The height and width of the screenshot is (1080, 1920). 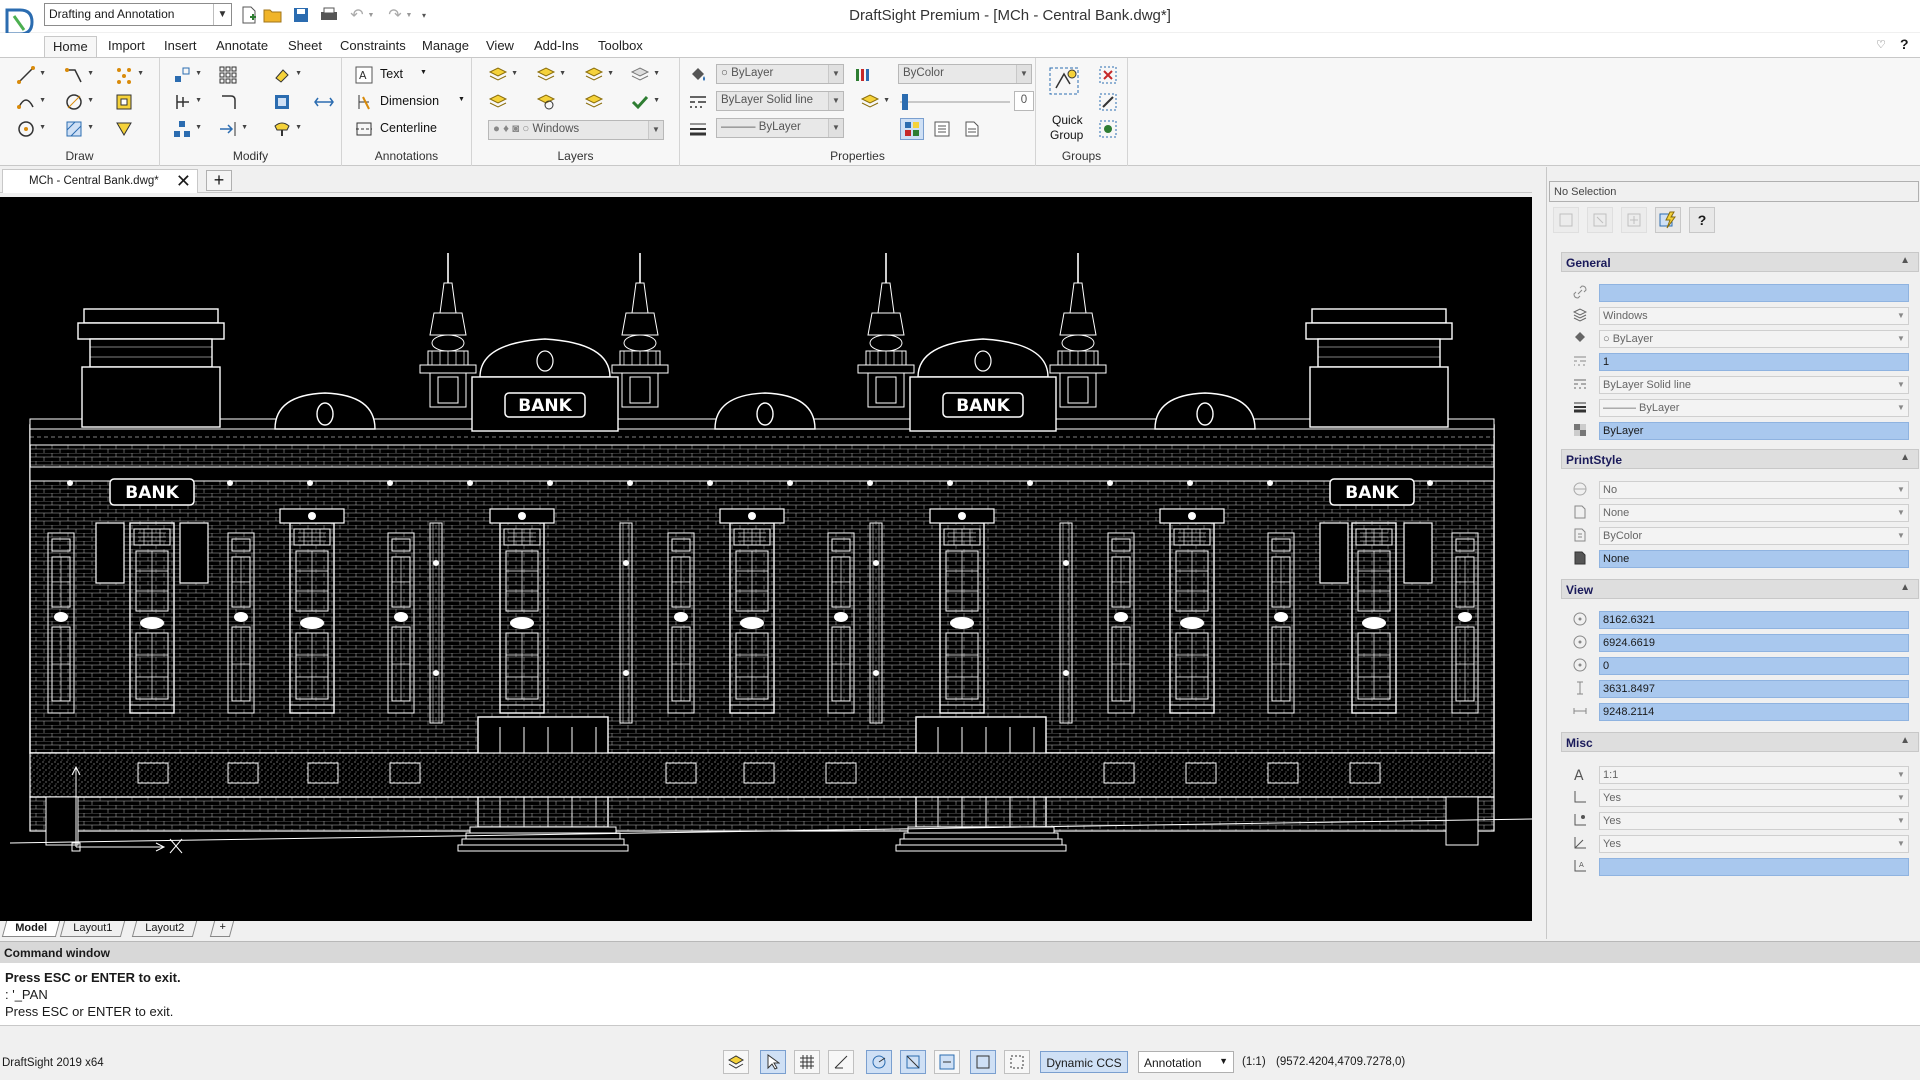 I want to click on scale-readout: (1:1), so click(x=1254, y=1062).